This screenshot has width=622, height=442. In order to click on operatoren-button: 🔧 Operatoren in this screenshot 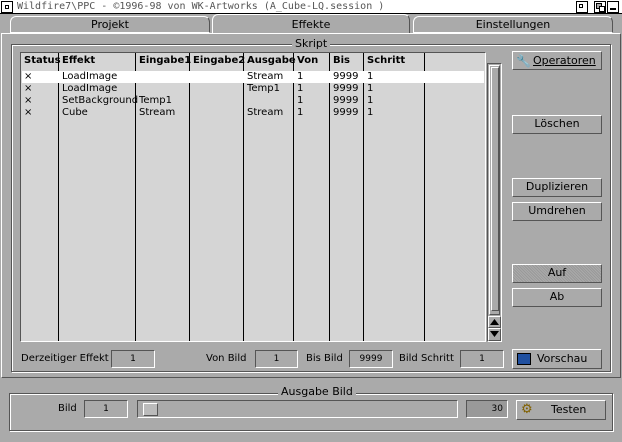, I will do `click(557, 60)`.